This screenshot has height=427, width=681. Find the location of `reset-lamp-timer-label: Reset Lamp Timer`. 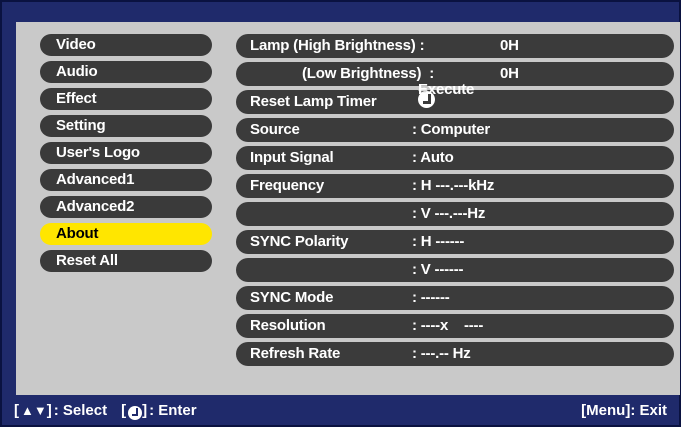

reset-lamp-timer-label: Reset Lamp Timer is located at coordinates (313, 101).